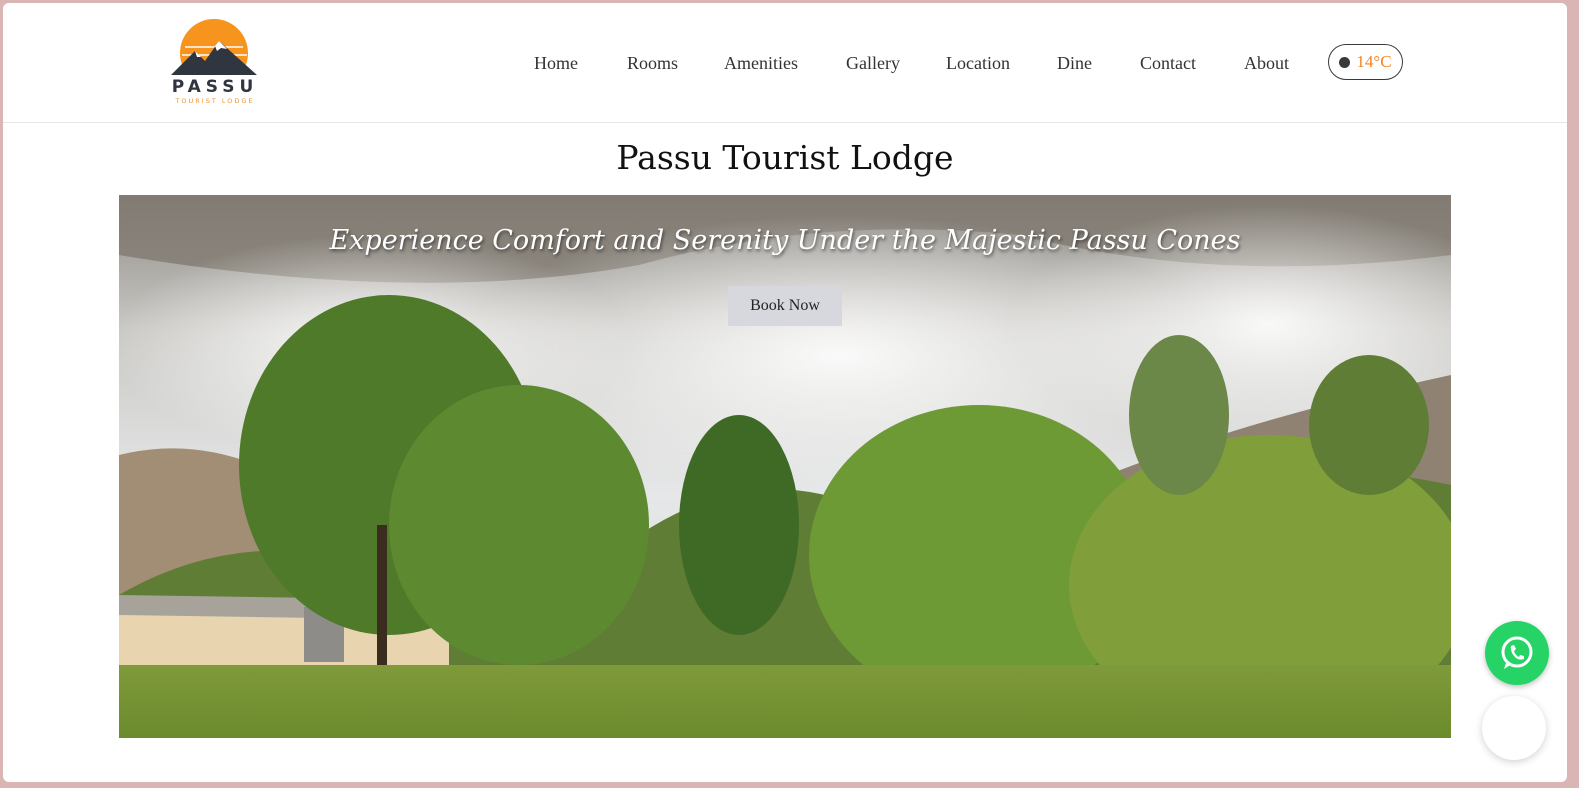 The image size is (1579, 788). What do you see at coordinates (1266, 63) in the screenshot?
I see `nav-about: About` at bounding box center [1266, 63].